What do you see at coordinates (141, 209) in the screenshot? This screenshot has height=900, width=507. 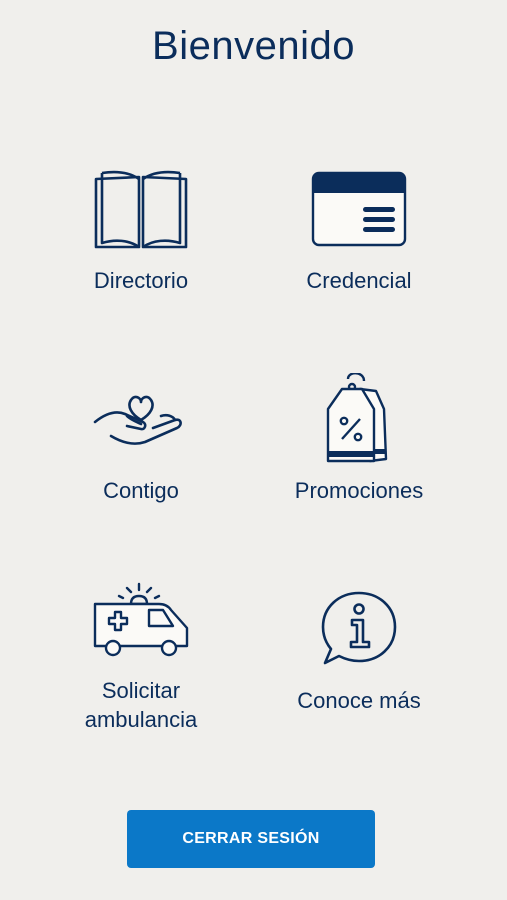 I see `open-book-icon` at bounding box center [141, 209].